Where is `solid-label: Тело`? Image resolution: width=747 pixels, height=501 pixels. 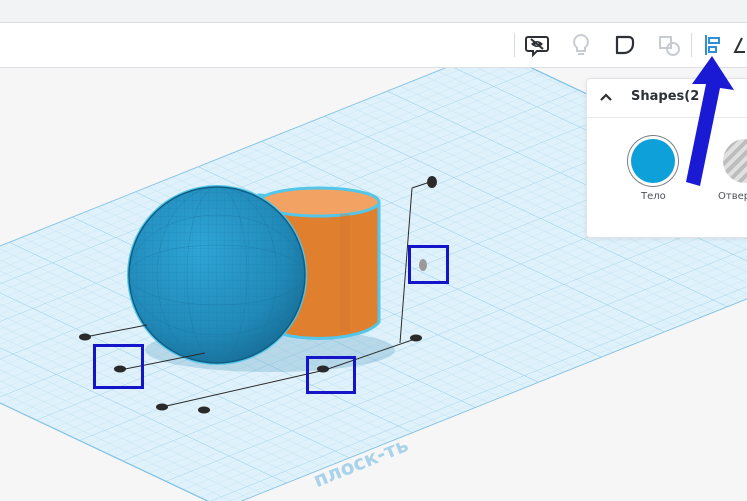
solid-label: Тело is located at coordinates (653, 196).